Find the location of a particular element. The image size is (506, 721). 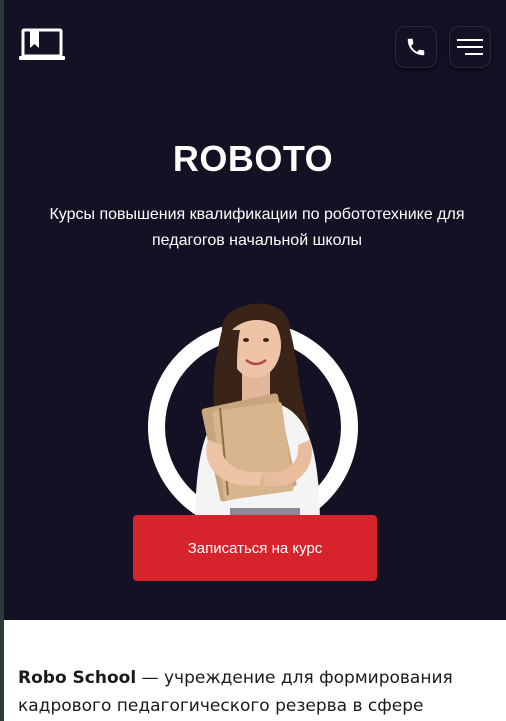

hero-student-photo is located at coordinates (257, 416).